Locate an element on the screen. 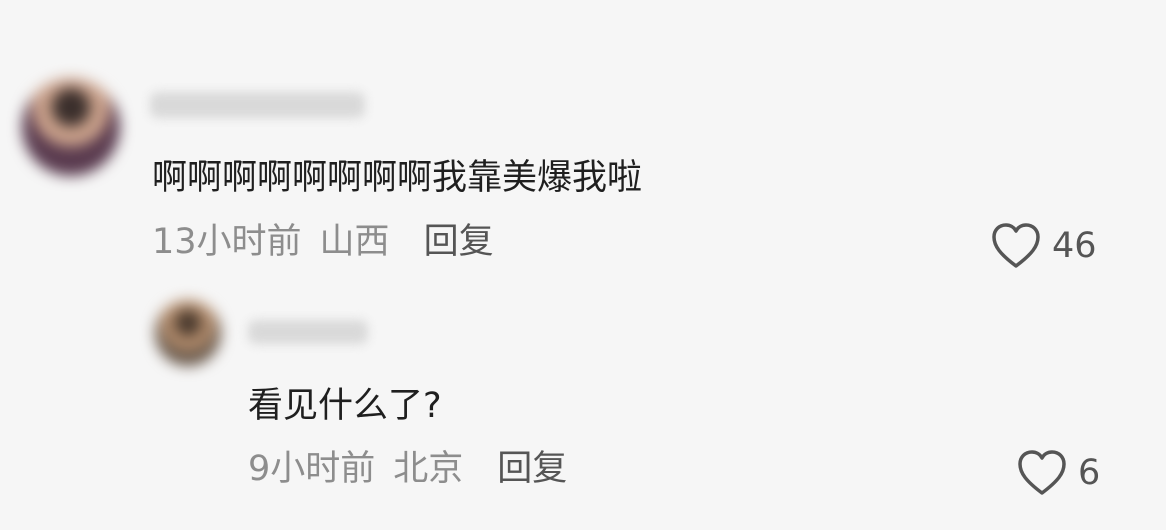 This screenshot has height=530, width=1166. reply-time: 9小时前 is located at coordinates (312, 469).